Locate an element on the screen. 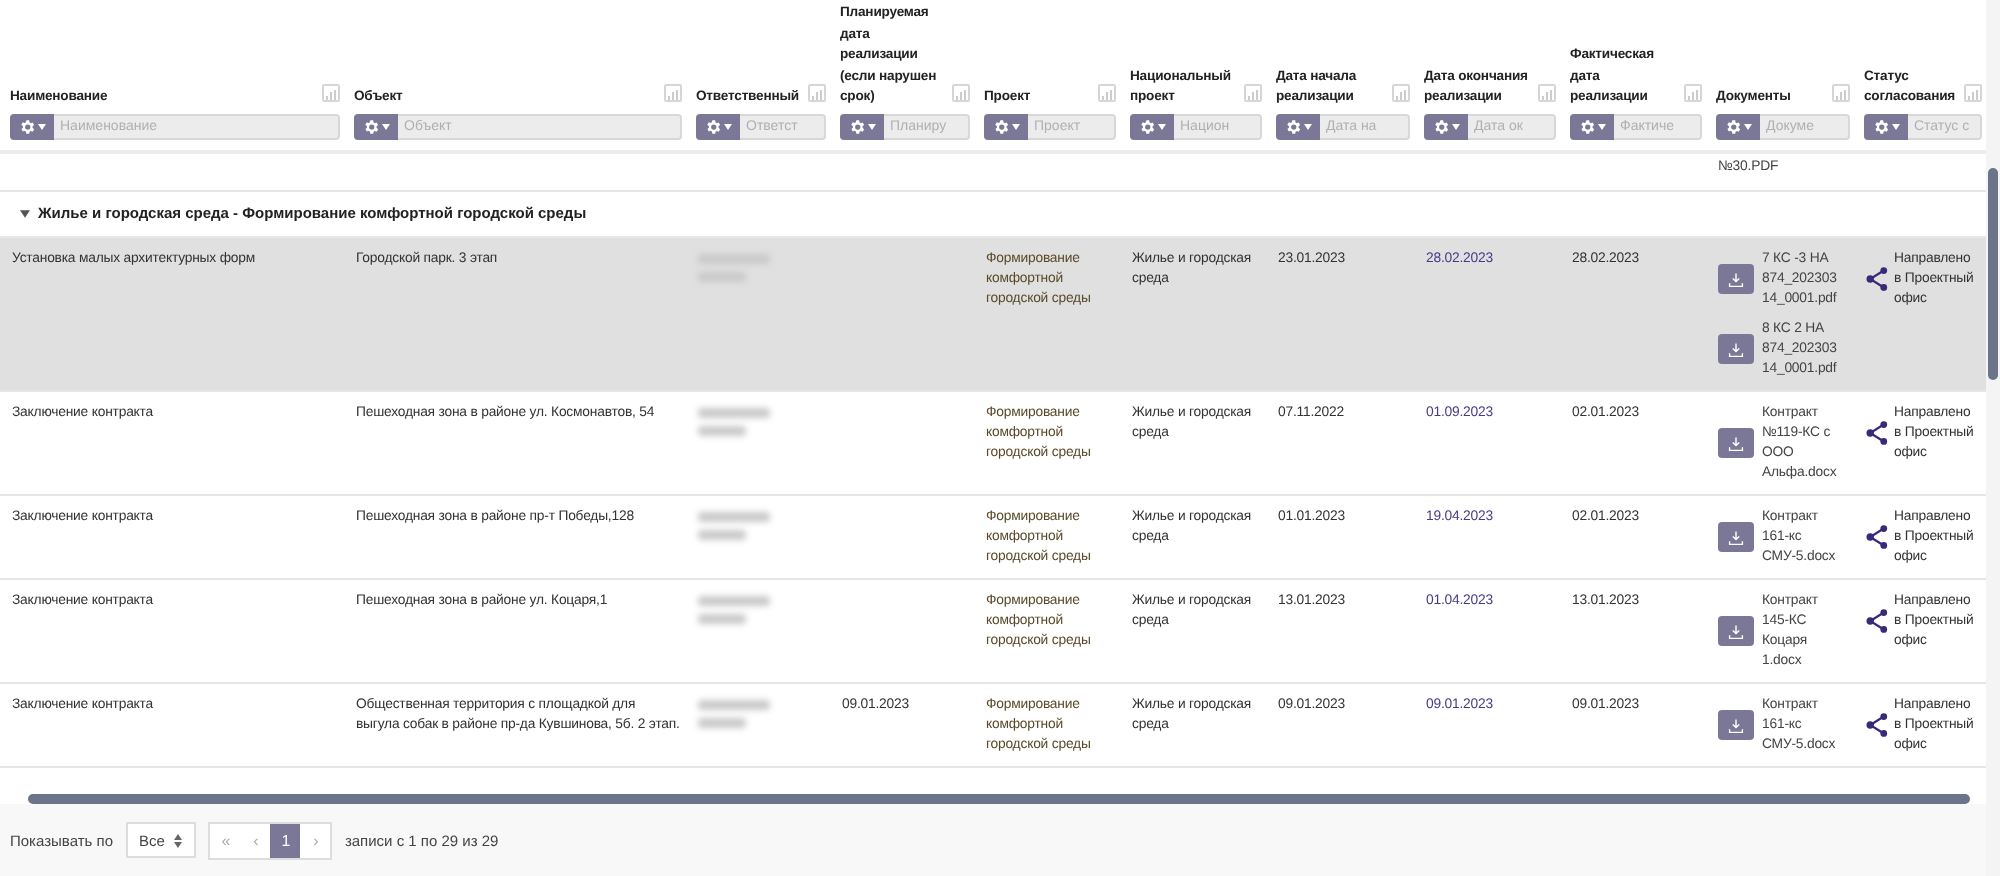 This screenshot has height=876, width=2000. horizontal-scrollbar is located at coordinates (999, 799).